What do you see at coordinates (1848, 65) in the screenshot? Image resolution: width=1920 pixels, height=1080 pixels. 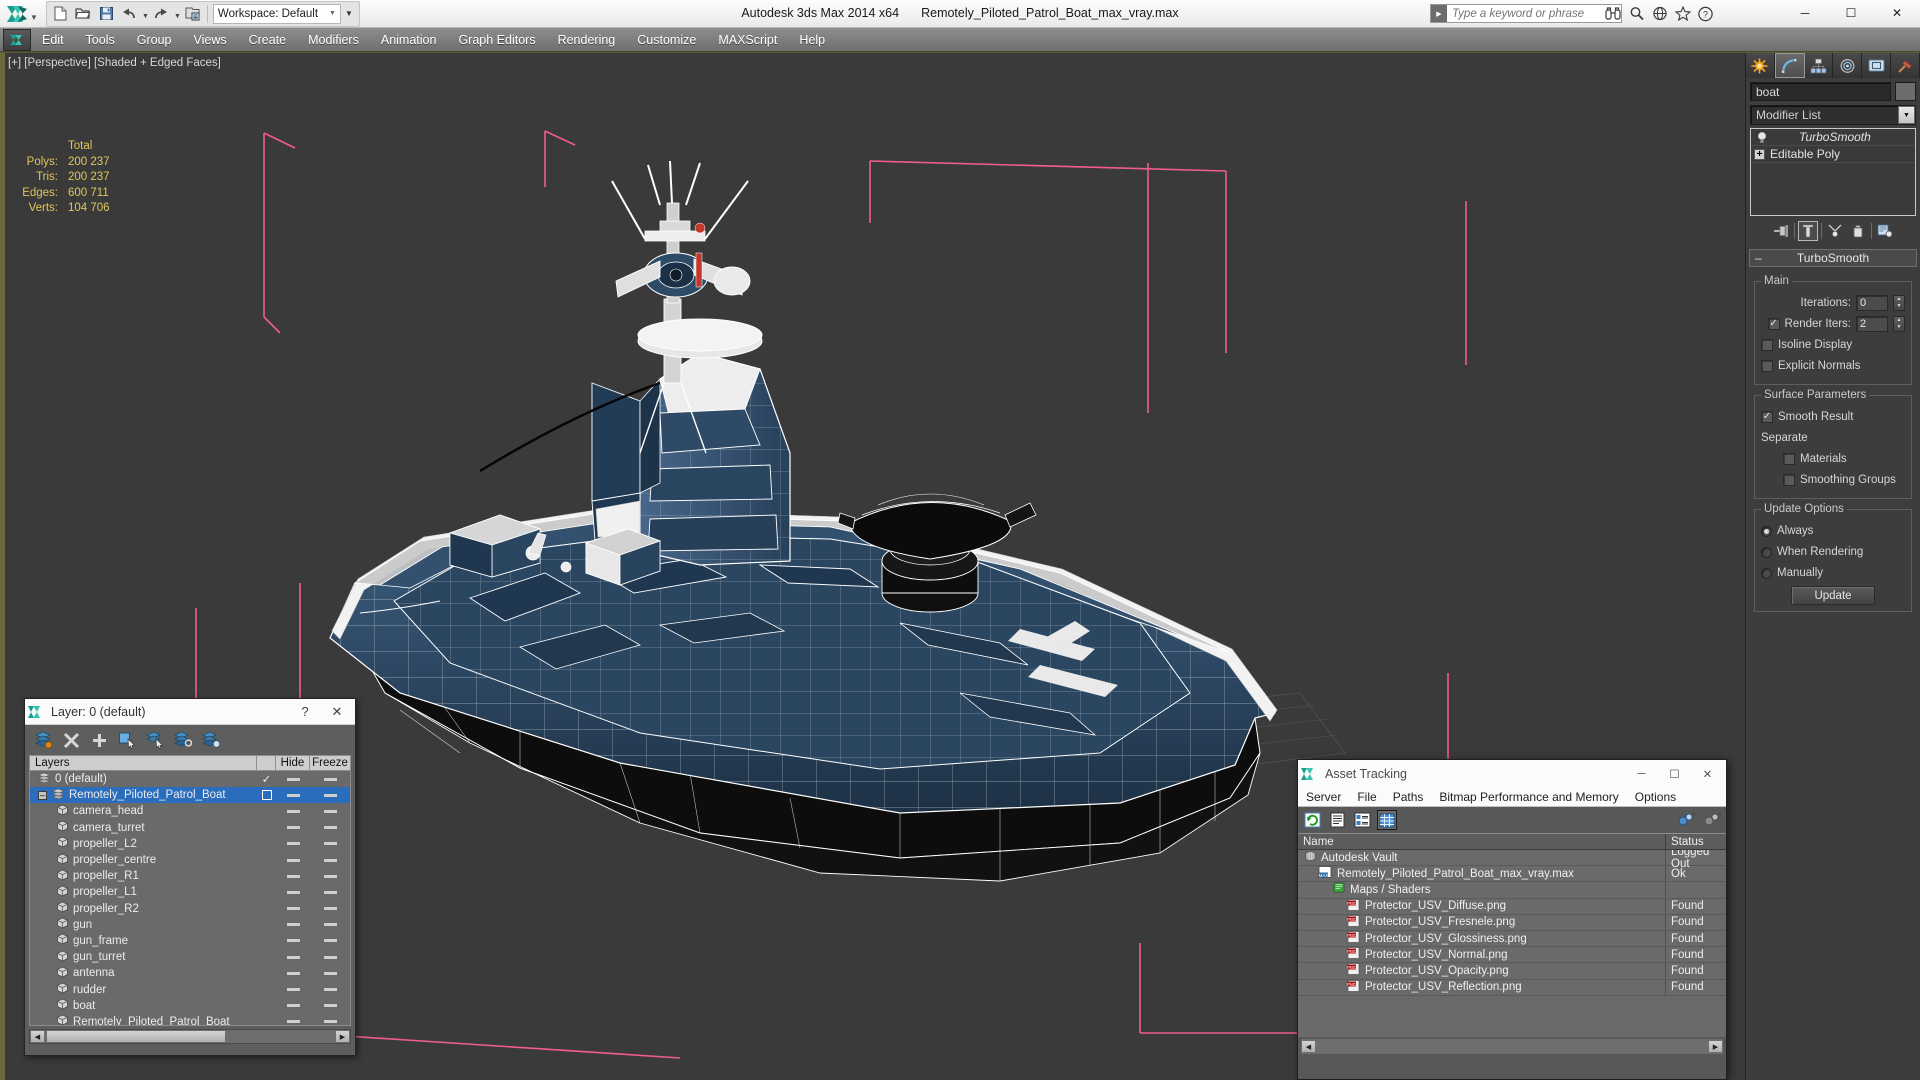 I see `tab-motion` at bounding box center [1848, 65].